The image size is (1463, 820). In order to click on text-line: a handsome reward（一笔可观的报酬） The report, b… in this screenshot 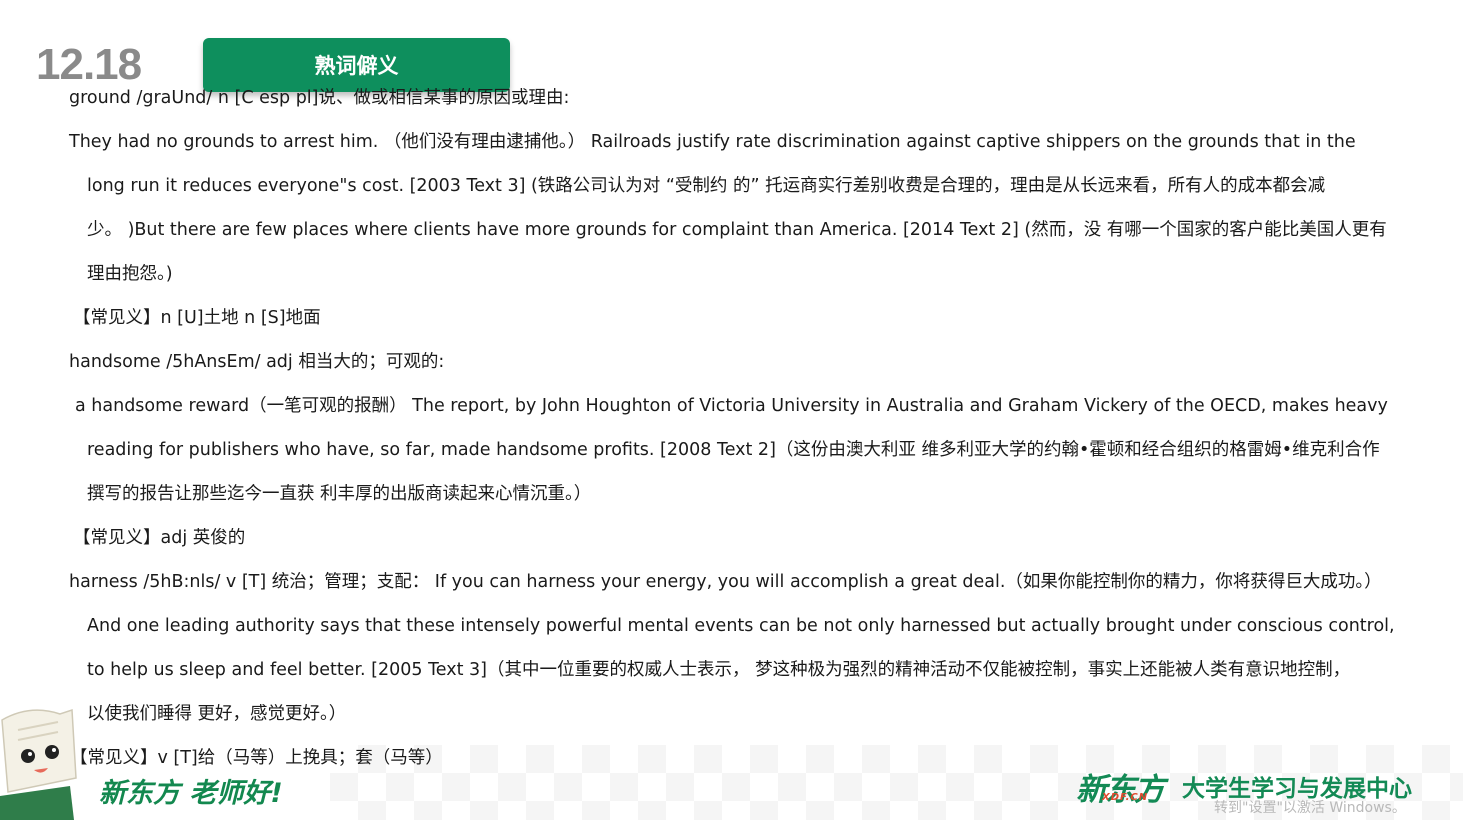, I will do `click(731, 406)`.